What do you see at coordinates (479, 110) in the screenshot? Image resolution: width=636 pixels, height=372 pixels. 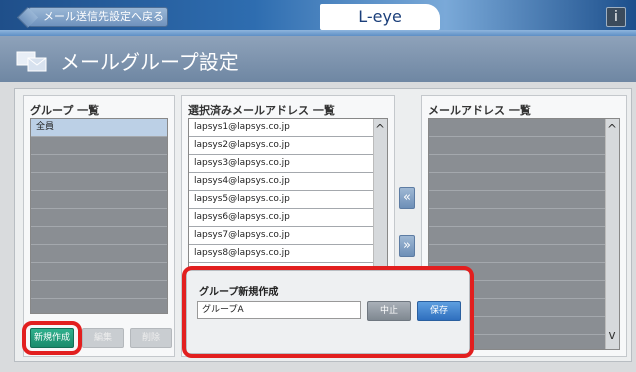 I see `address-list-title: メールアドレス 一覧` at bounding box center [479, 110].